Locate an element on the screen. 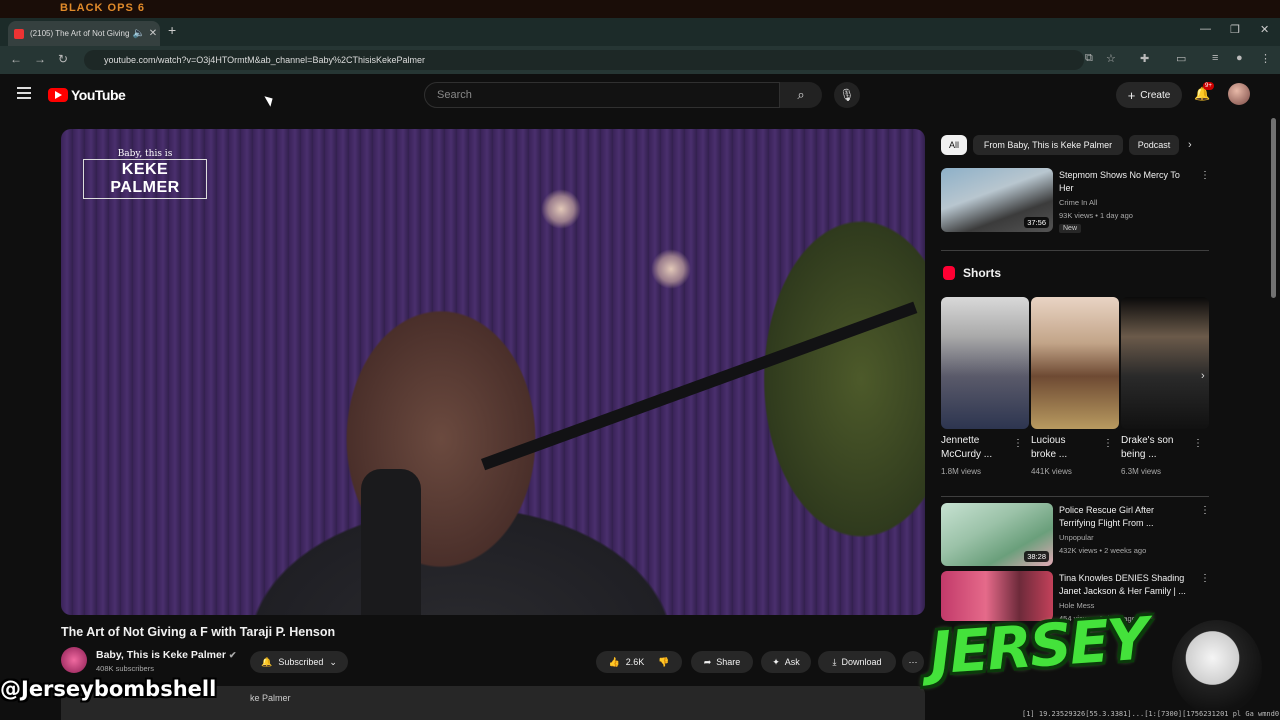 This screenshot has width=1280, height=720. youtube-header: YouTube Search ⌕ 🎙 + Create 🔔 9+ is located at coordinates (640, 95).